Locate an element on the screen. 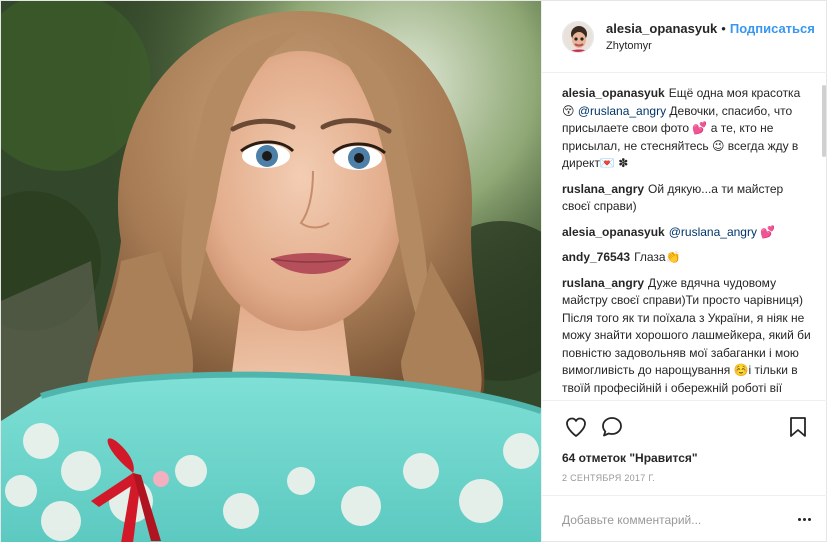 This screenshot has width=827, height=542. add-comment-bar is located at coordinates (684, 518).